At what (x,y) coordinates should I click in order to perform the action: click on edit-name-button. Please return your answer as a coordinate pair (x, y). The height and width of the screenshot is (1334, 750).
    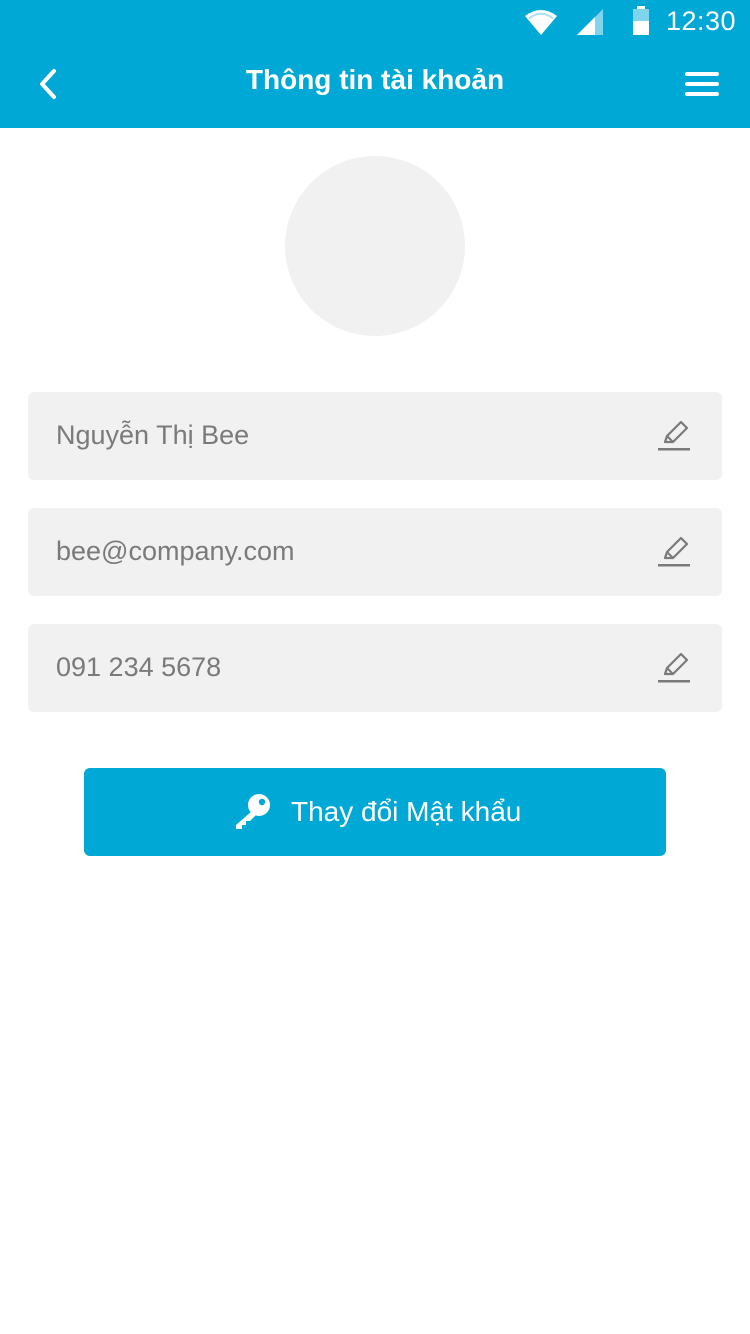
    Looking at the image, I should click on (674, 436).